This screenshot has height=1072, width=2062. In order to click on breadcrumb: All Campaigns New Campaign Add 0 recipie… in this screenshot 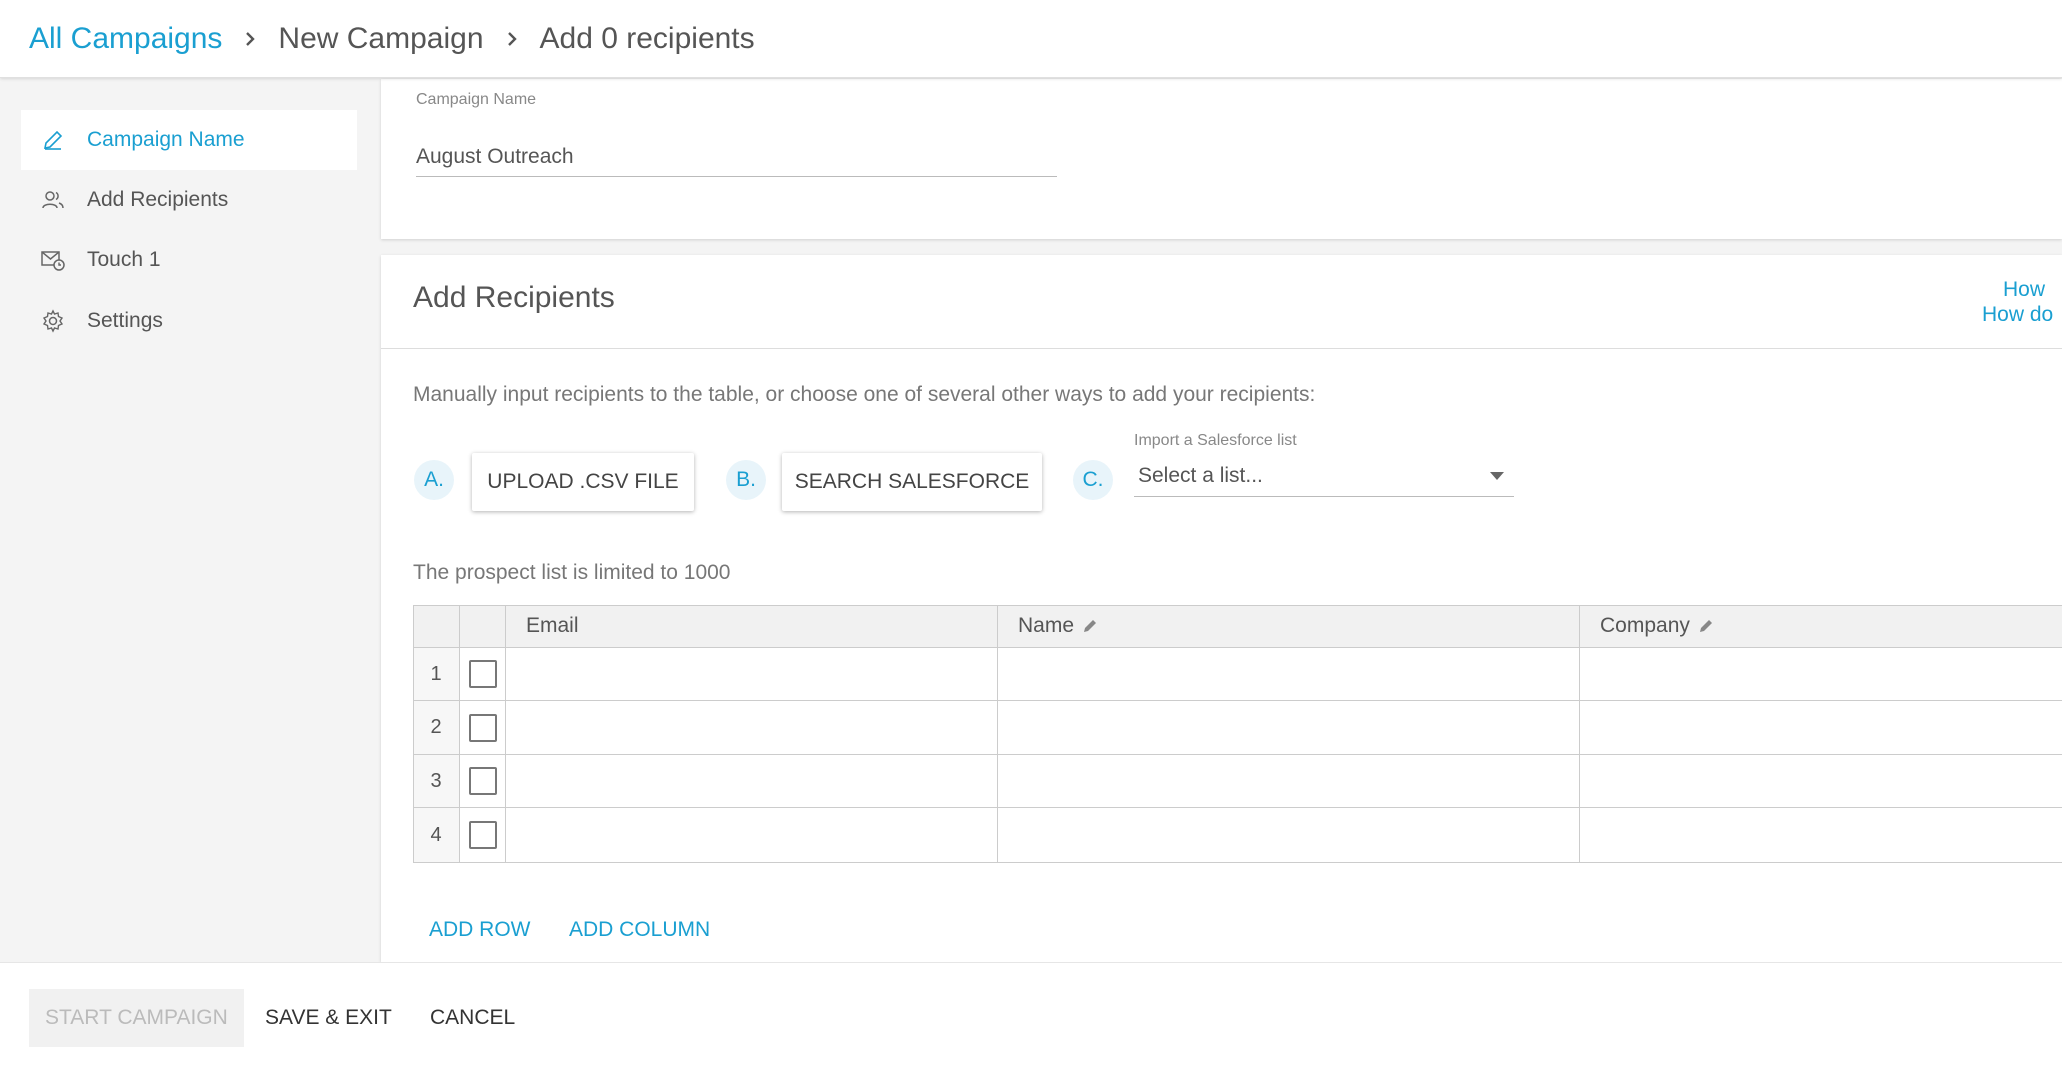, I will do `click(1031, 39)`.